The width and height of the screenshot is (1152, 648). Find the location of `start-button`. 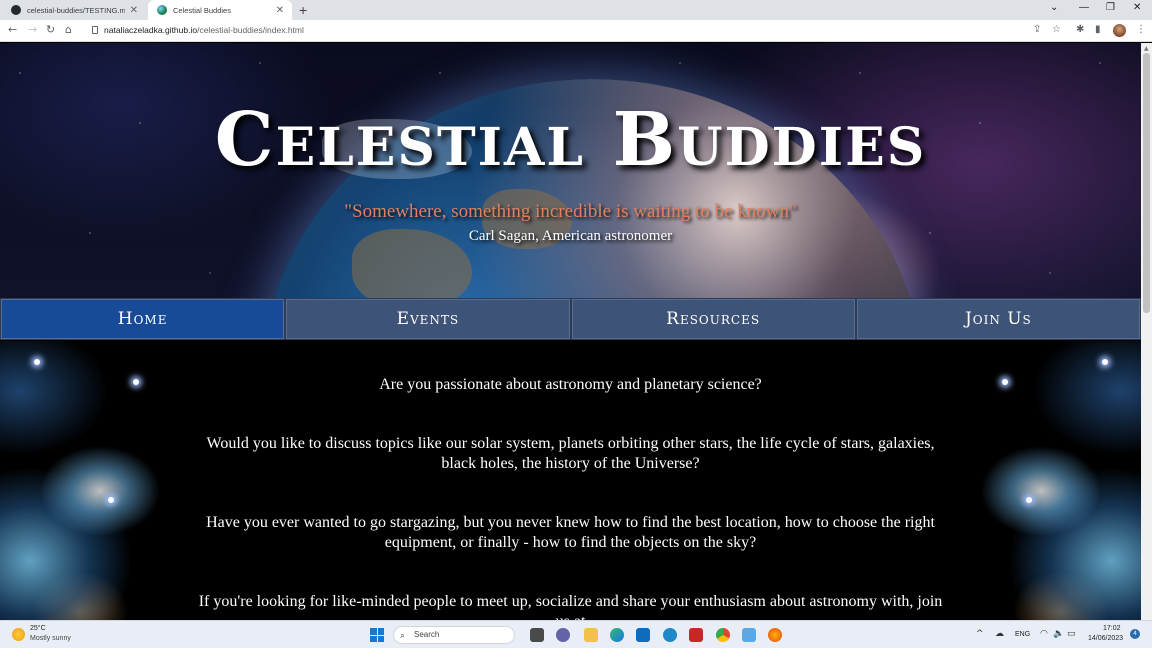

start-button is located at coordinates (377, 635).